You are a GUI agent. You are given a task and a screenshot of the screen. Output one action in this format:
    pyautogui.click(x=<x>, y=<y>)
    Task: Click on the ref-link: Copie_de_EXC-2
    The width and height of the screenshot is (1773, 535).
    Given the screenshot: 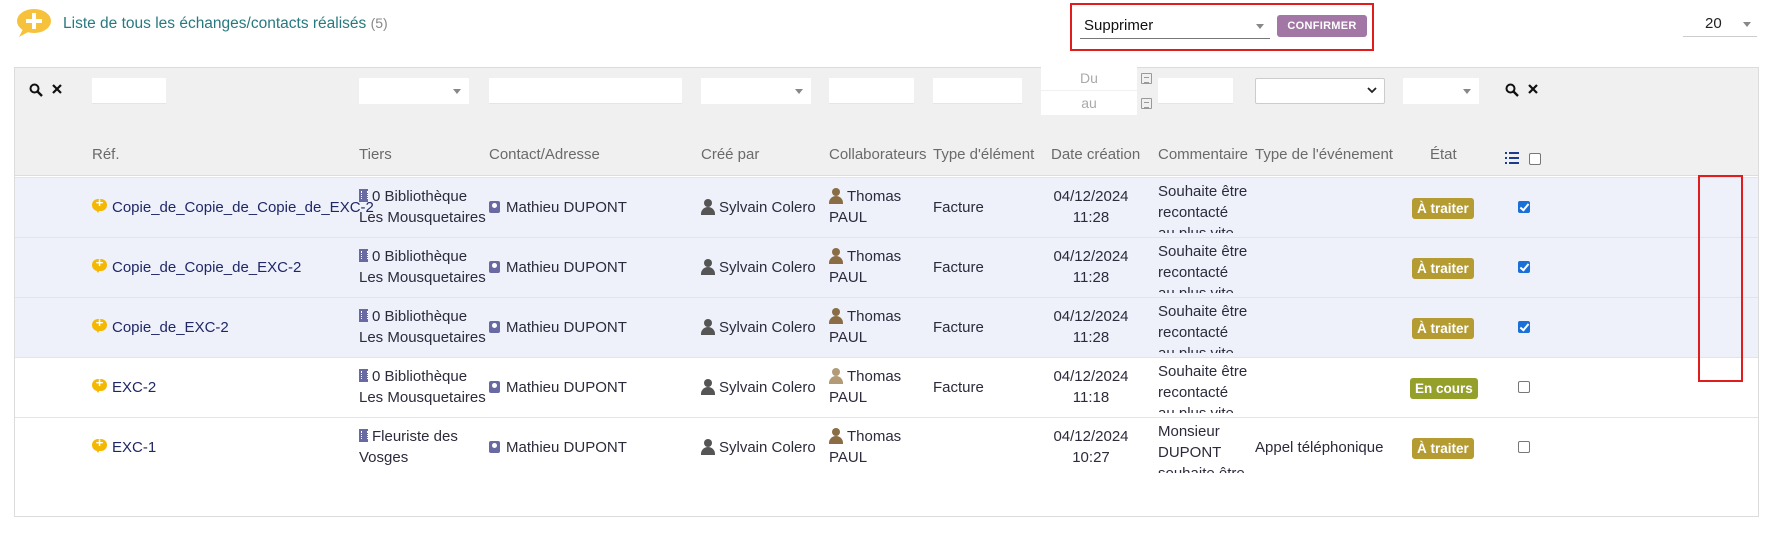 What is the action you would take?
    pyautogui.click(x=170, y=327)
    